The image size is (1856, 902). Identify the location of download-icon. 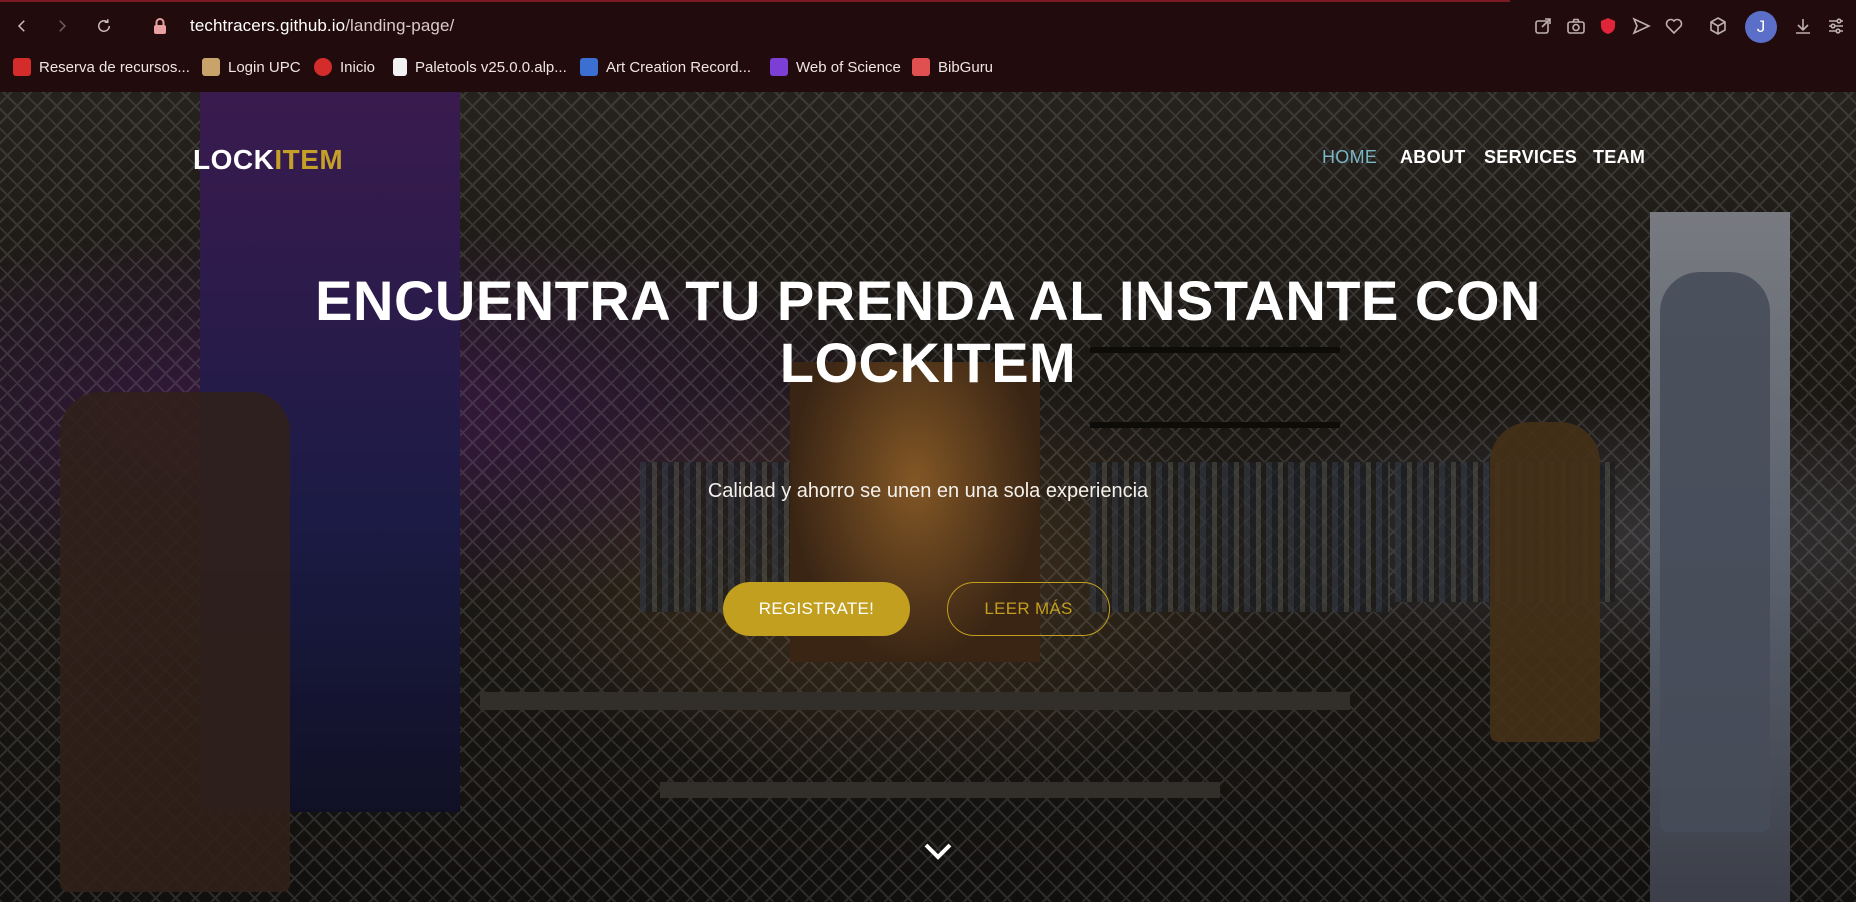
(1803, 26).